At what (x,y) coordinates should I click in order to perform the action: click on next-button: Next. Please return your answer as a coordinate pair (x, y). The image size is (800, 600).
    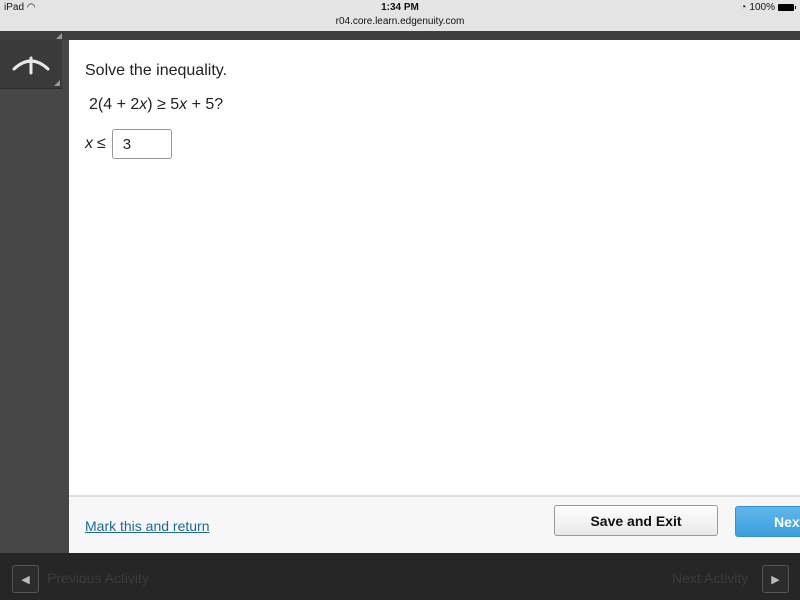
    Looking at the image, I should click on (767, 521).